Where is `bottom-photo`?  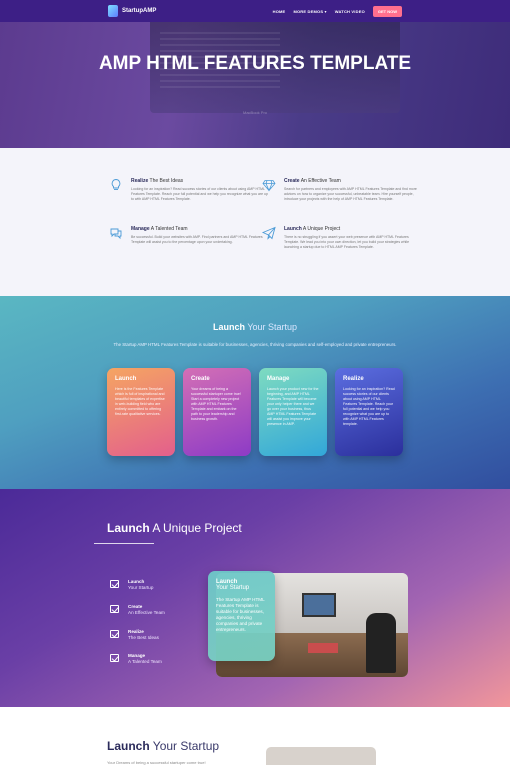 bottom-photo is located at coordinates (321, 756).